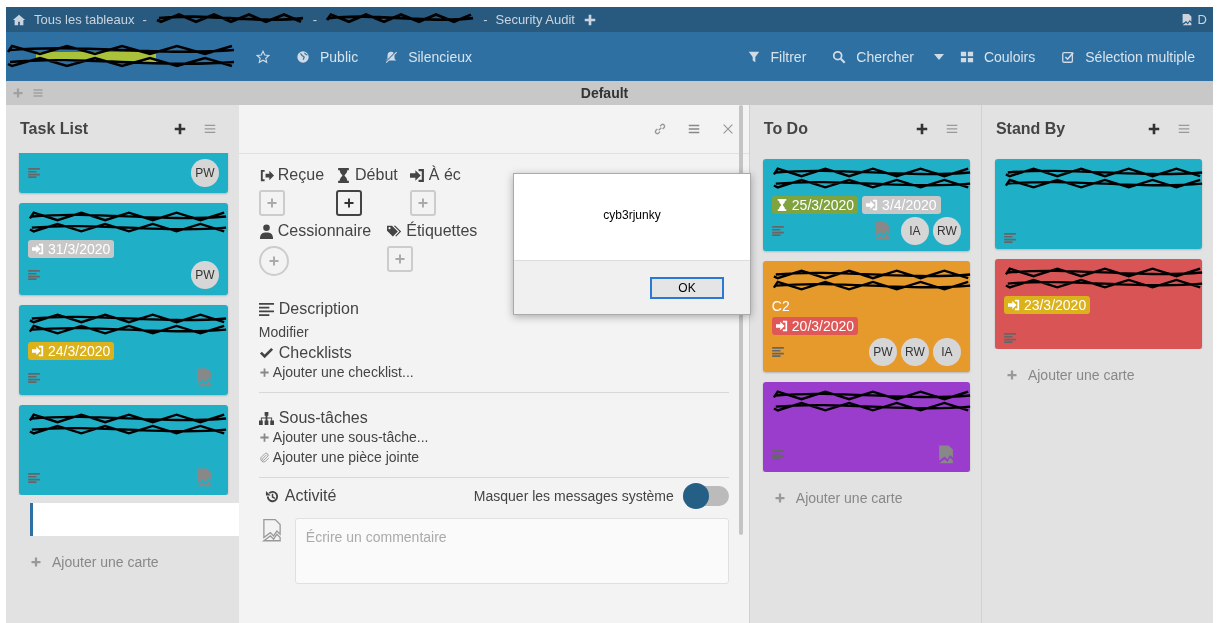 The image size is (1217, 623). I want to click on sign-out-icon, so click(266, 175).